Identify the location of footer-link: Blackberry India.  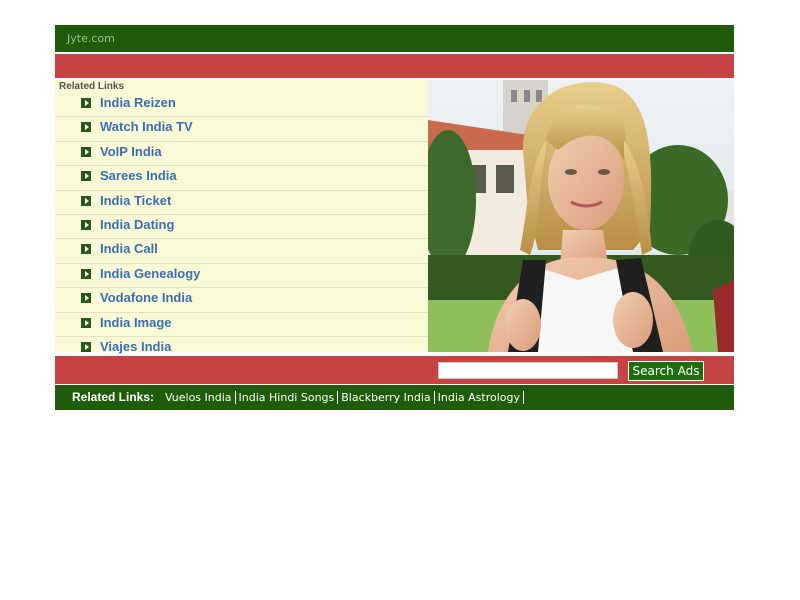
(386, 397).